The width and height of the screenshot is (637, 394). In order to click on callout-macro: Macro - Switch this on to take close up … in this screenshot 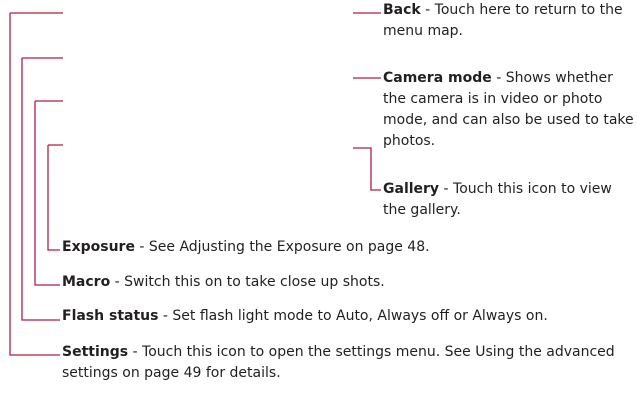, I will do `click(312, 282)`.